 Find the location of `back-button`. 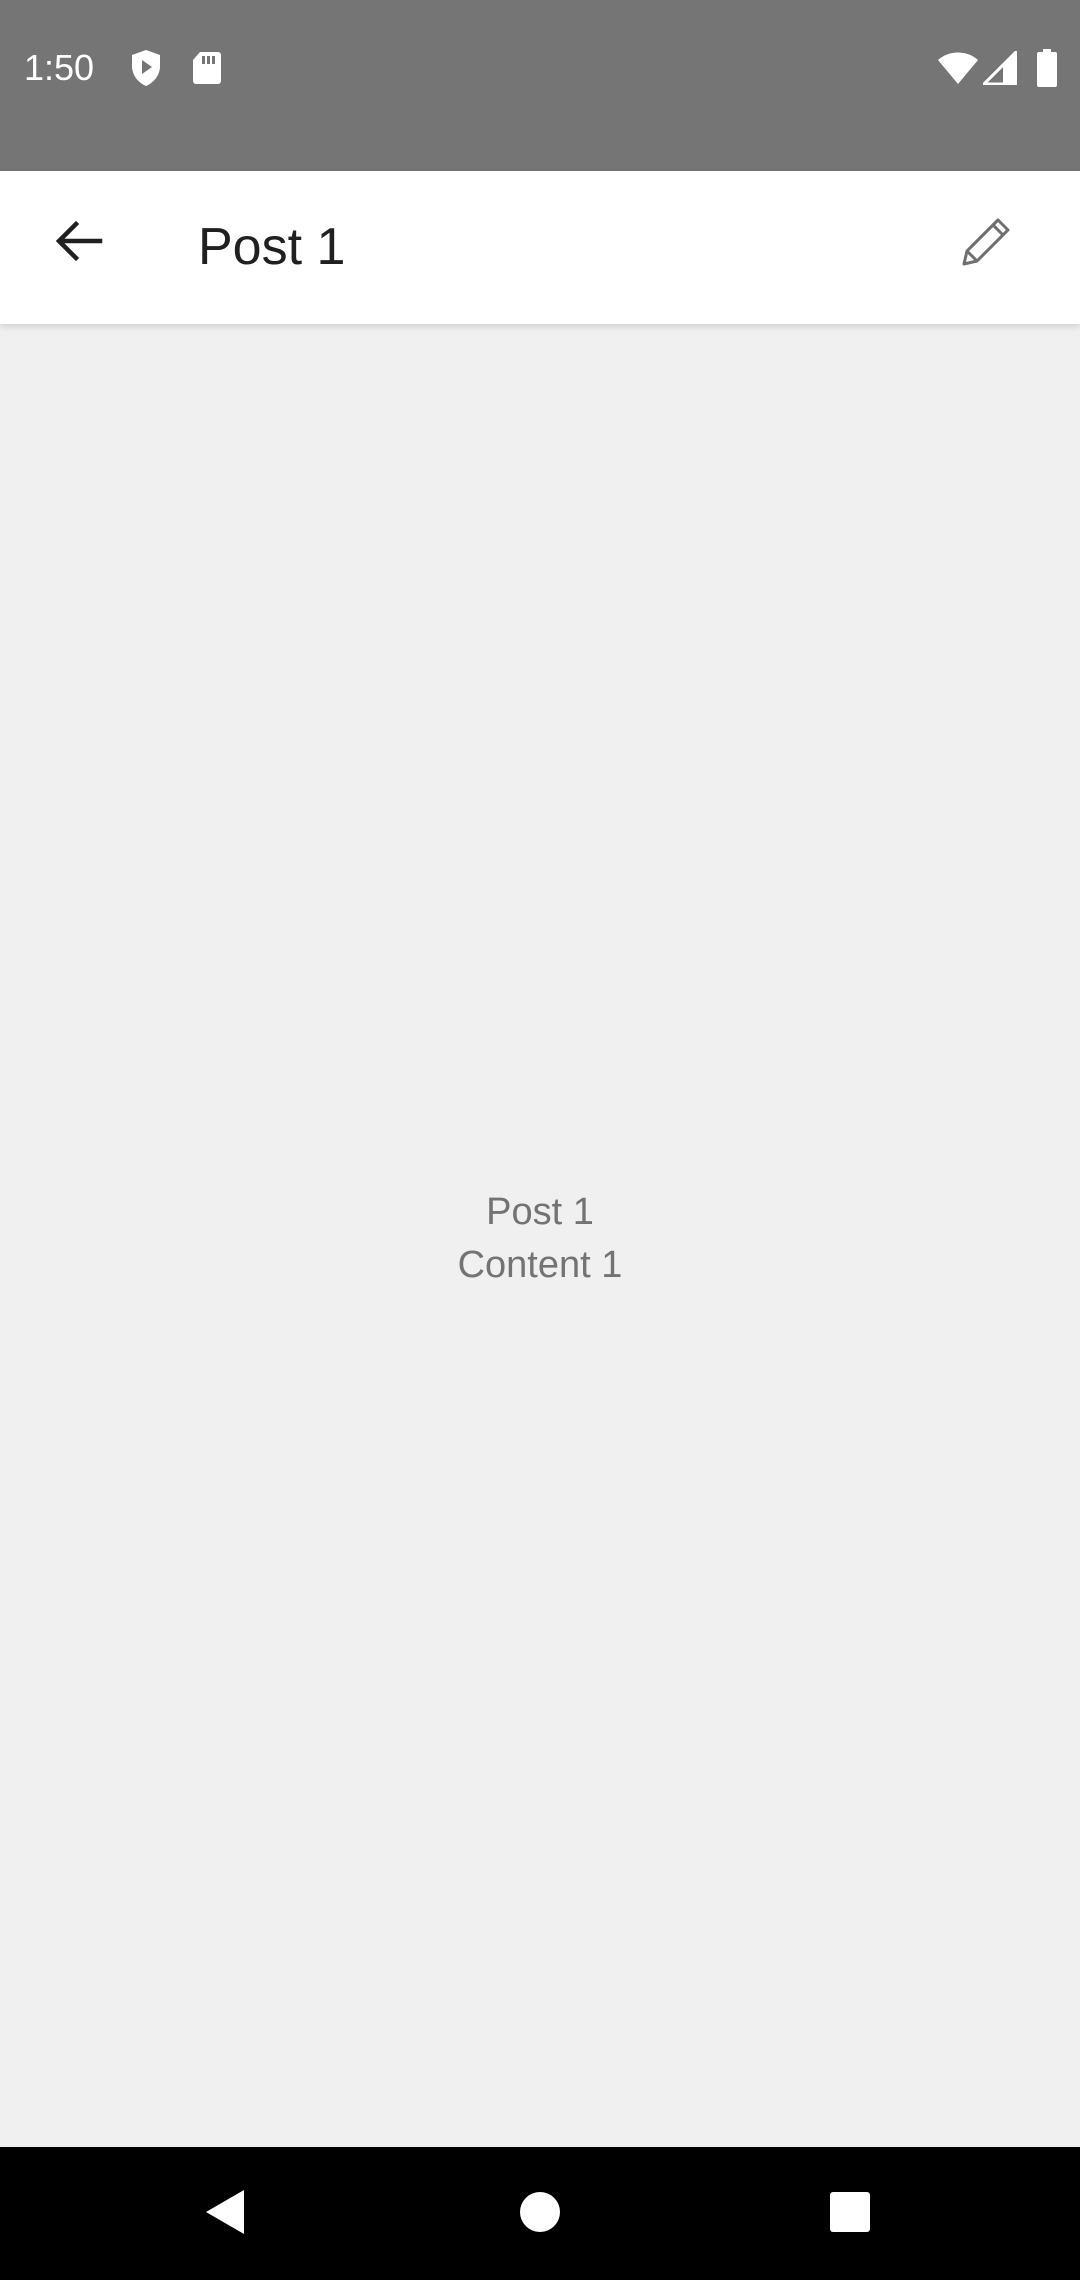

back-button is located at coordinates (78, 243).